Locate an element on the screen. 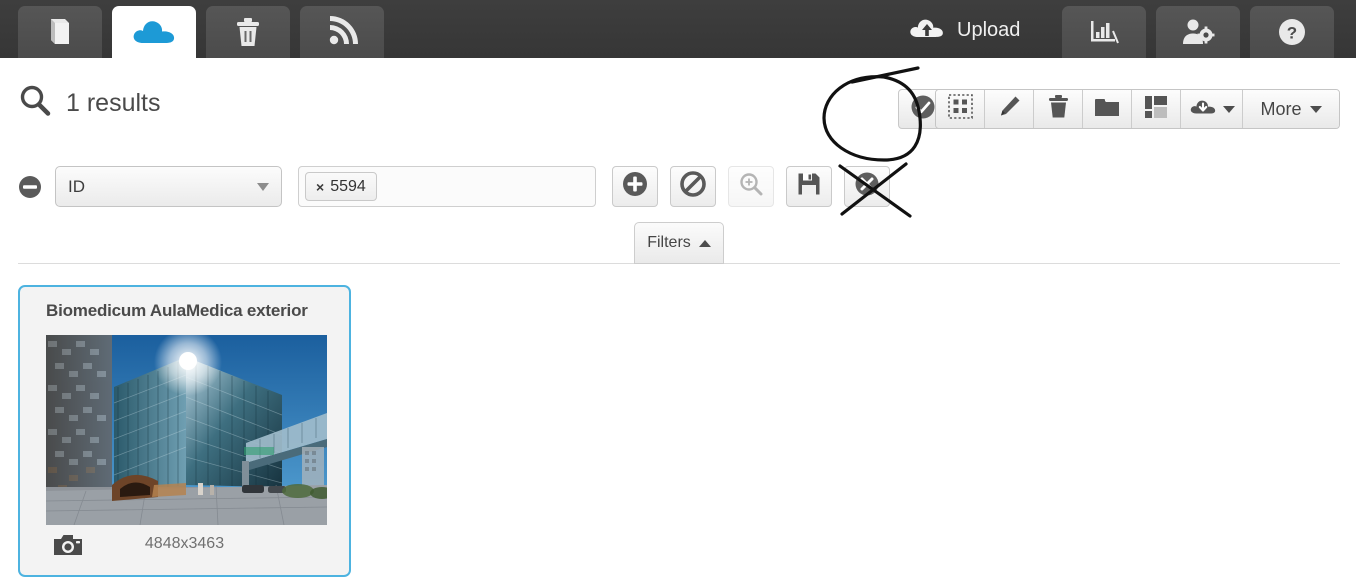 The image size is (1356, 584). result-card: Biomedicum AulaMedica exterior 4848x3463 is located at coordinates (184, 431).